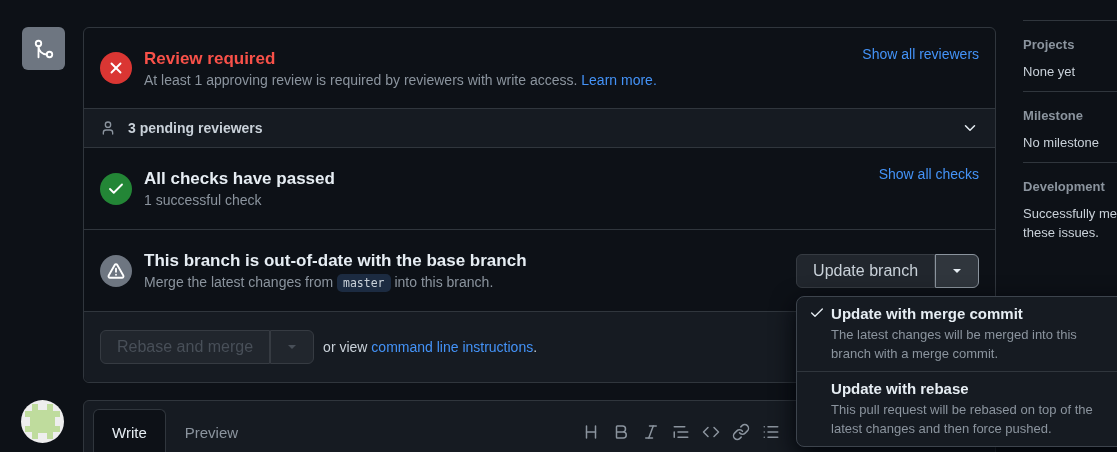 The image size is (1117, 452). What do you see at coordinates (129, 430) in the screenshot?
I see `editor-tab: Write` at bounding box center [129, 430].